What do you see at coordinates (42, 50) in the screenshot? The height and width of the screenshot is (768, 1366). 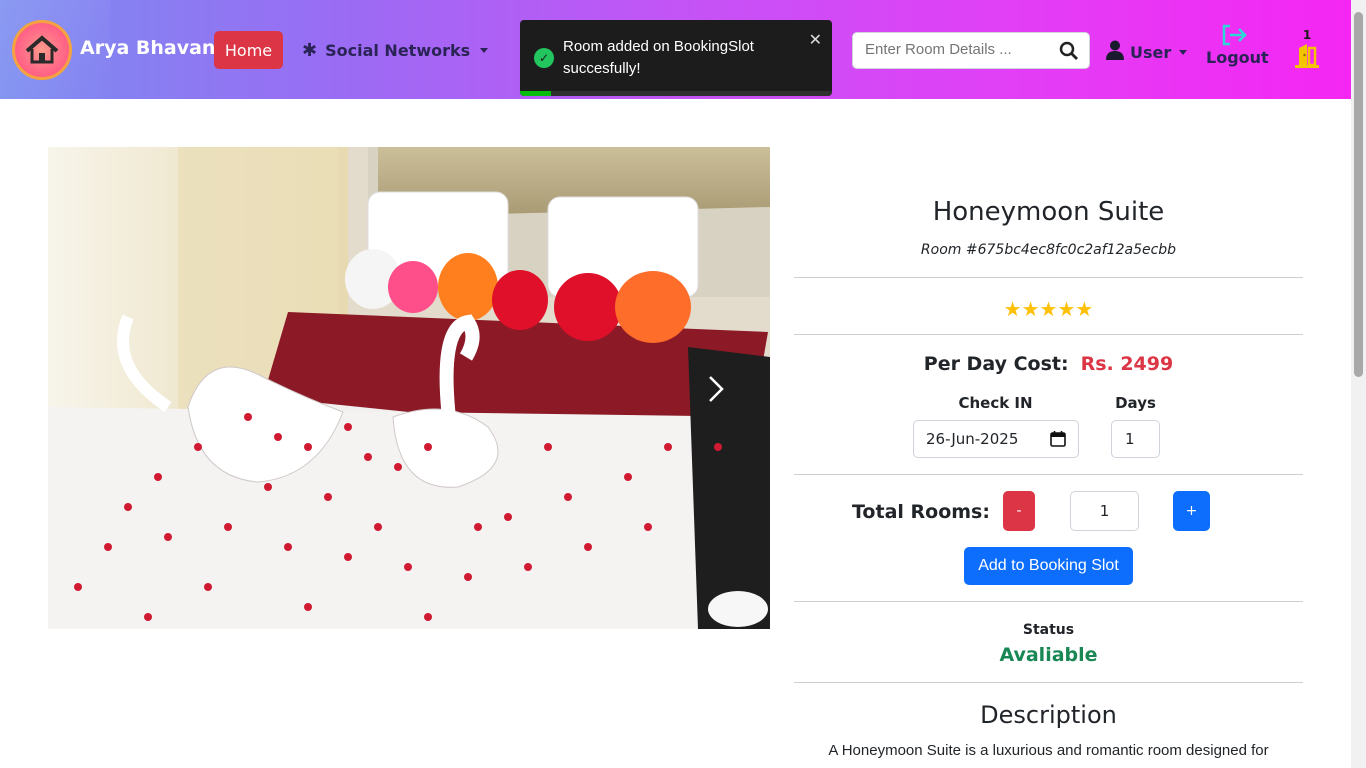 I see `home-logo-icon` at bounding box center [42, 50].